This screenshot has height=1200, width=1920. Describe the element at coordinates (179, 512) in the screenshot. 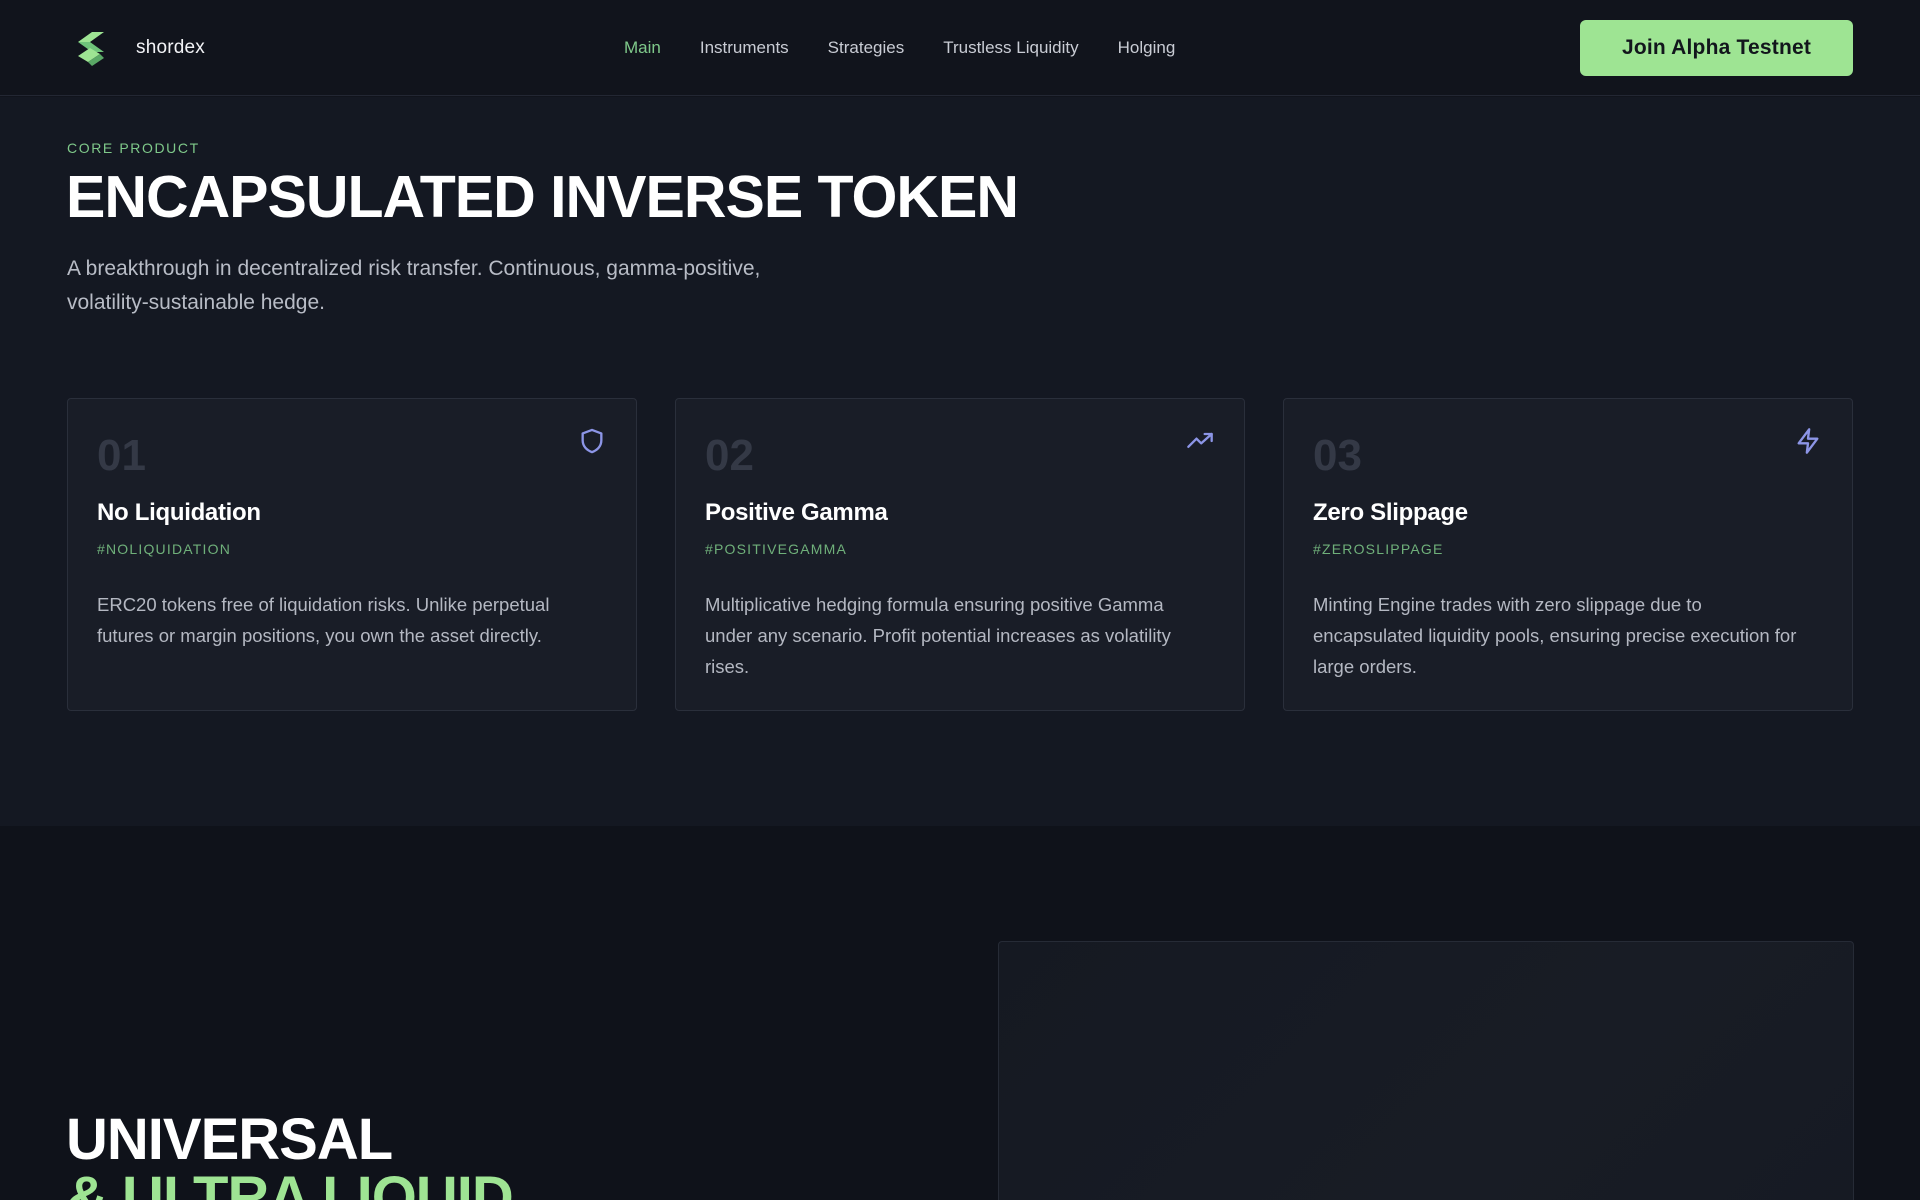

I see `card-title: No Liquidation` at that location.